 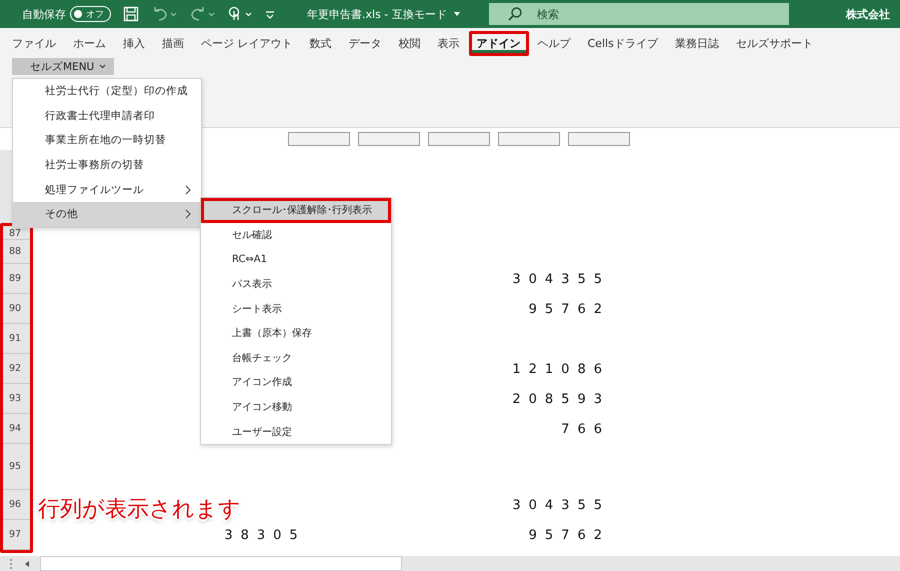 What do you see at coordinates (868, 14) in the screenshot?
I see `account-name: 株式会社` at bounding box center [868, 14].